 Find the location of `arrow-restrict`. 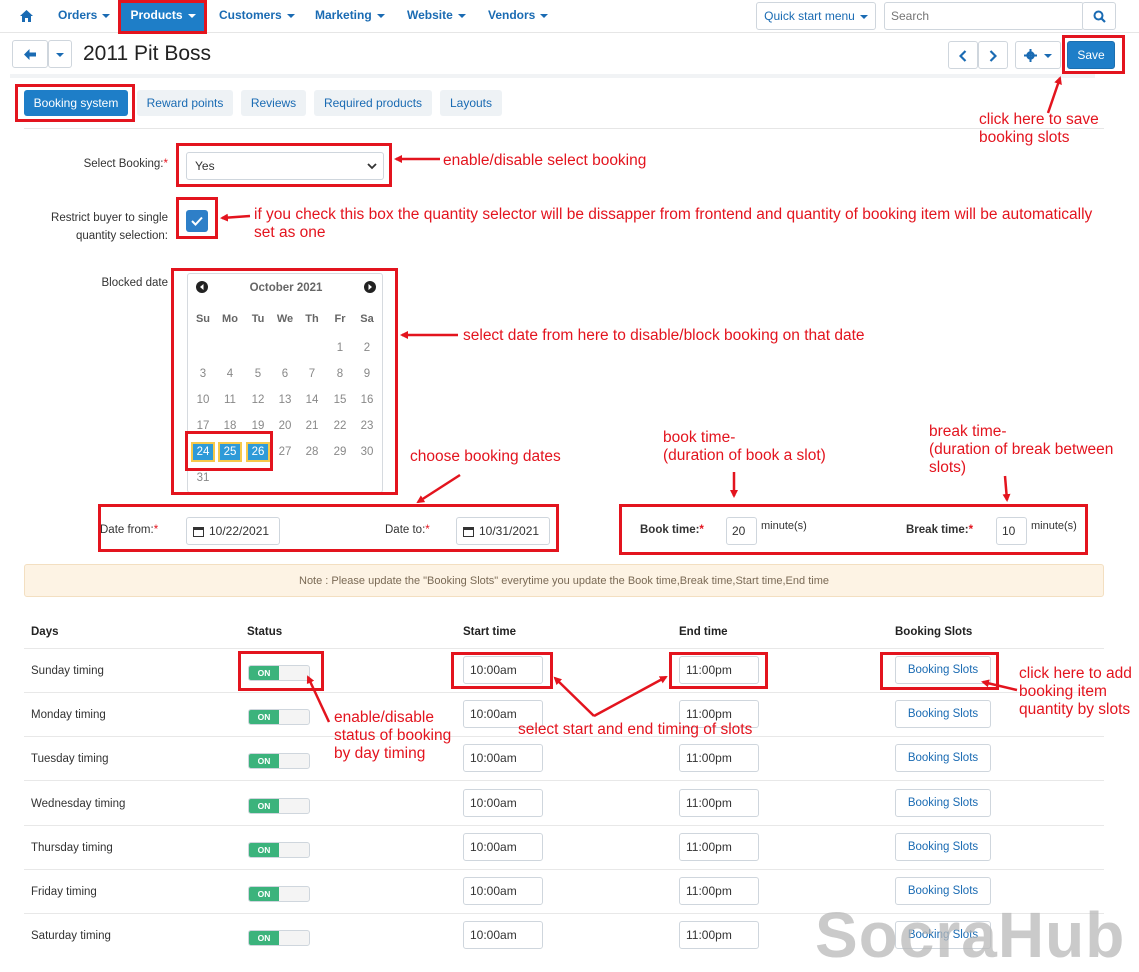

arrow-restrict is located at coordinates (235, 217).